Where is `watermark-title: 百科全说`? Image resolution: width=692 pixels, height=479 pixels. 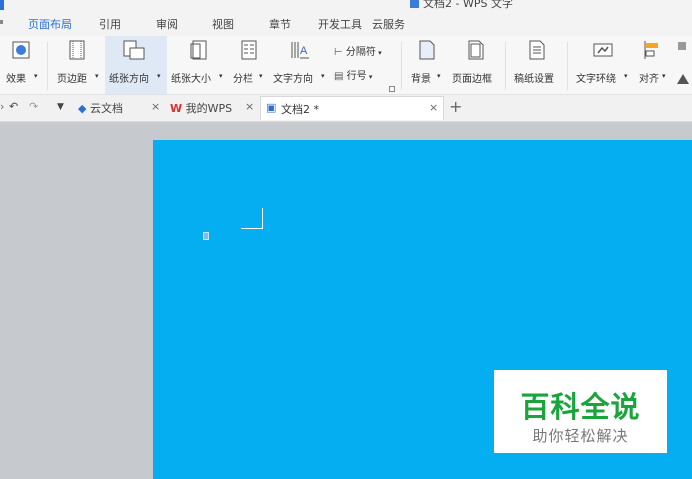
watermark-title: 百科全说 is located at coordinates (580, 407).